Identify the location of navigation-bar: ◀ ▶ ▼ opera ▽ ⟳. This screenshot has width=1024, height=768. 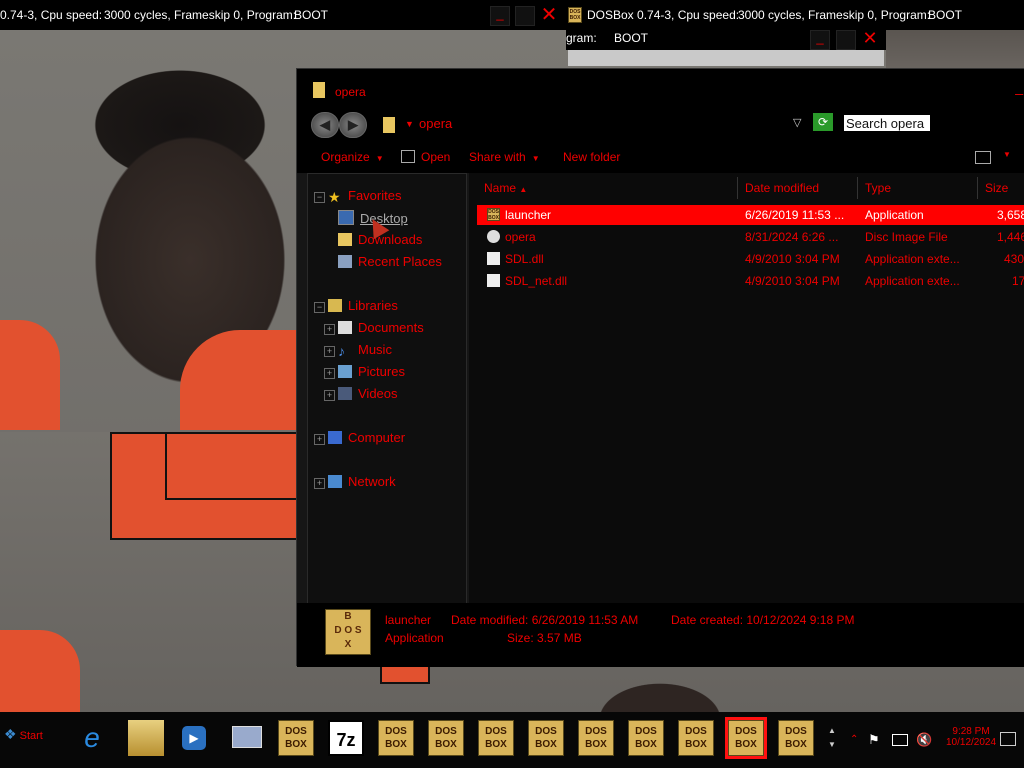
(660, 123).